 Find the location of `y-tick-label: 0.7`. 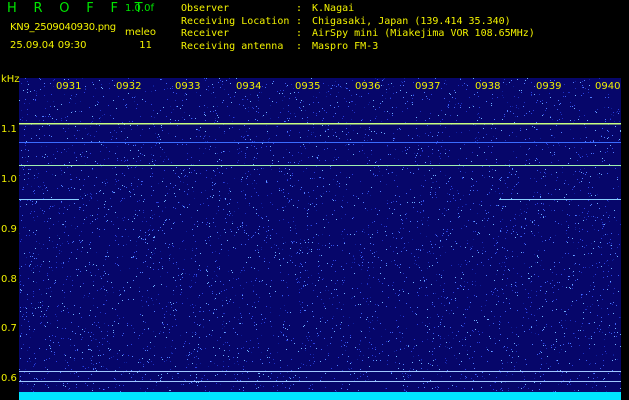

y-tick-label: 0.7 is located at coordinates (9, 328).